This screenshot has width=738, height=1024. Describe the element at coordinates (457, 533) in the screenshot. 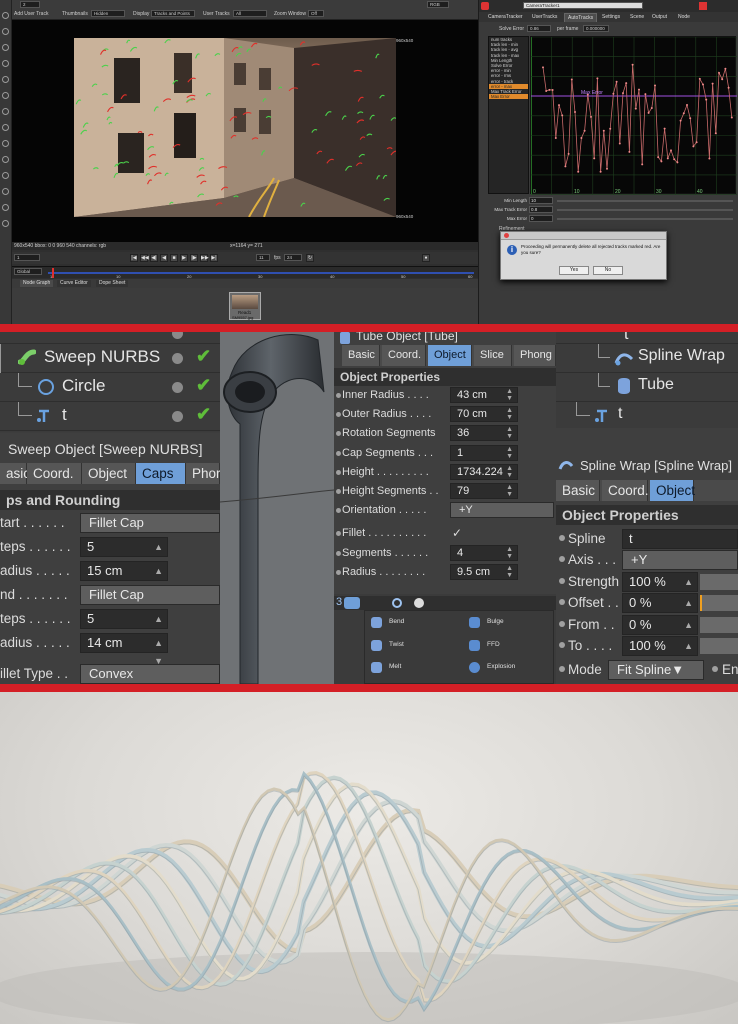

I see `fillet-checkbox: ✓` at that location.